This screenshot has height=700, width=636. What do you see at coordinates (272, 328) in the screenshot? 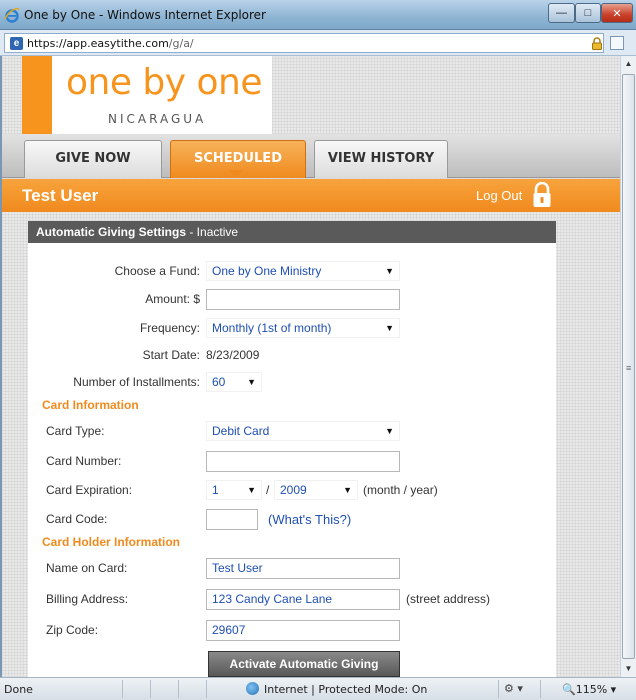
I see `frequency-select-value: Monthly (1st of month)` at bounding box center [272, 328].